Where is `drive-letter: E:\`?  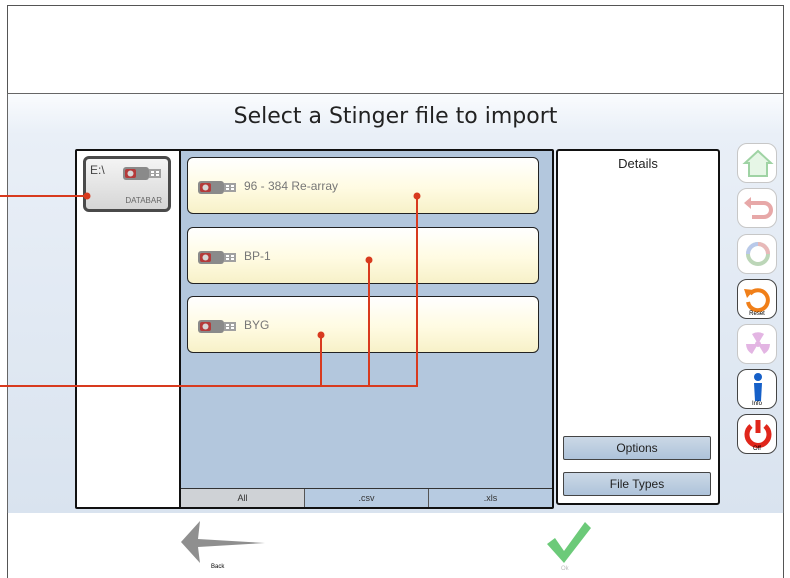 drive-letter: E:\ is located at coordinates (97, 170).